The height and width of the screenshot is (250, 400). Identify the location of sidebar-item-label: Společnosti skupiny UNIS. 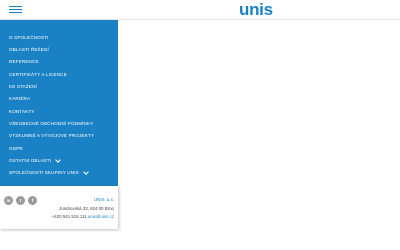
(44, 173).